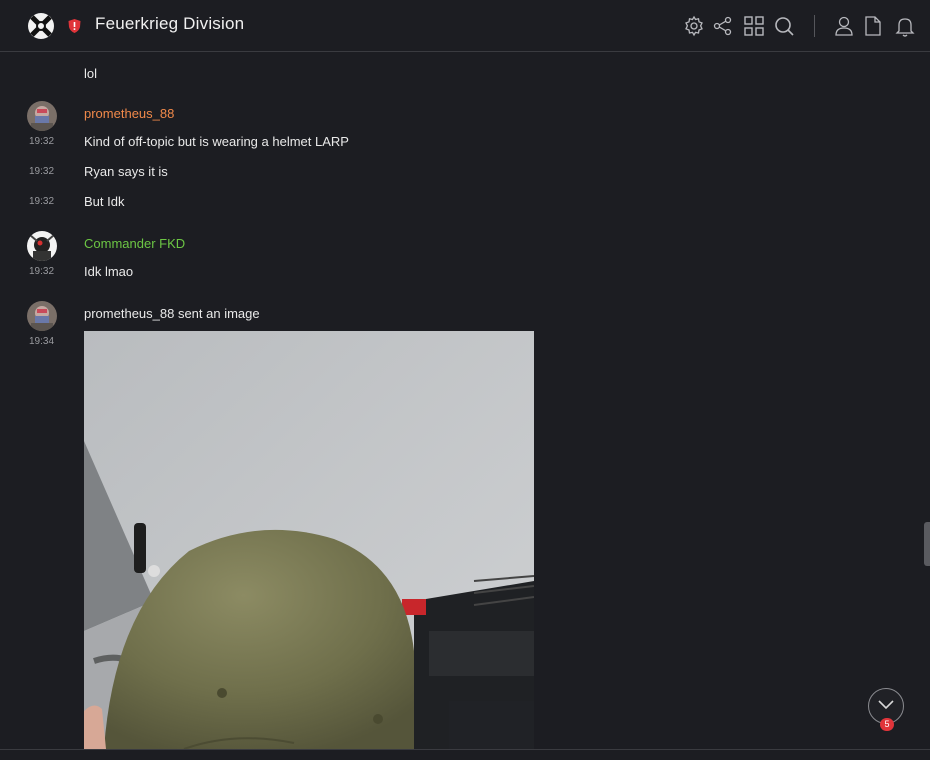  Describe the element at coordinates (41, 26) in the screenshot. I see `server-logo` at that location.